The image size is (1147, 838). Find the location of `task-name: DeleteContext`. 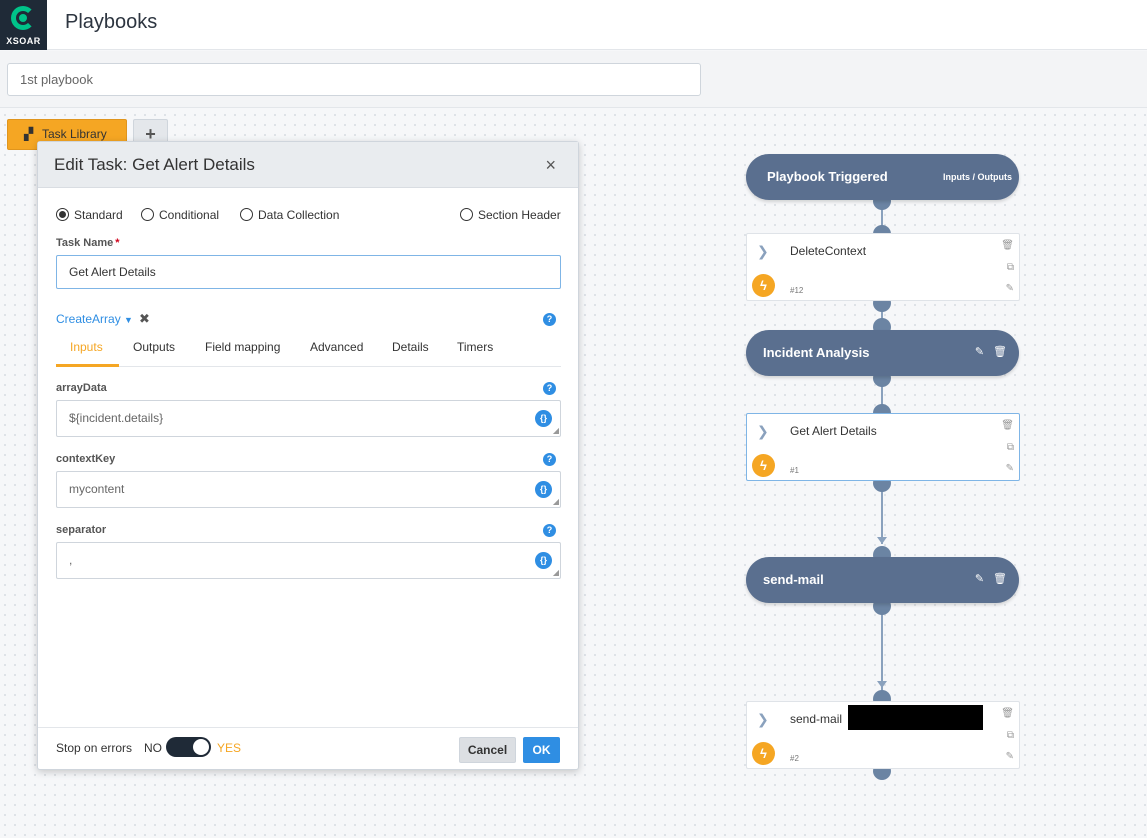

task-name: DeleteContext is located at coordinates (828, 251).